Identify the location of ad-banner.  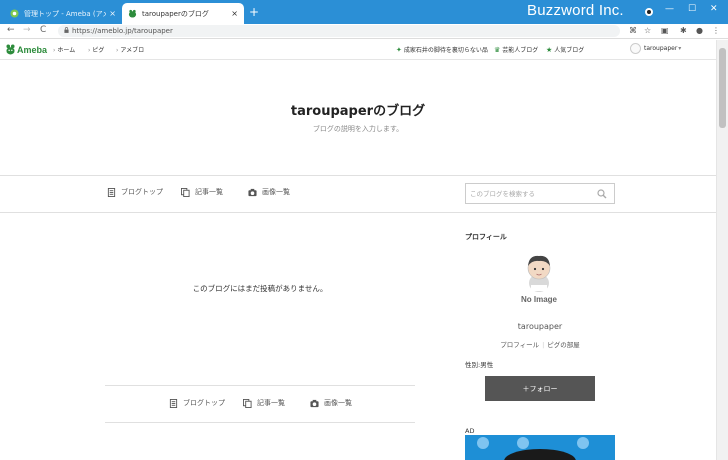
(540, 447).